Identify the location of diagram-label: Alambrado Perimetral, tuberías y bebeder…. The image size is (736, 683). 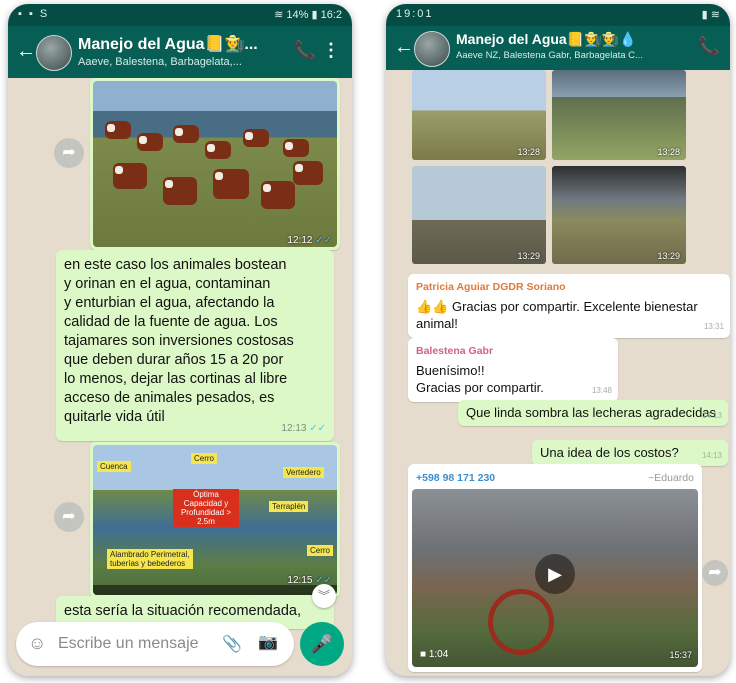
(150, 559).